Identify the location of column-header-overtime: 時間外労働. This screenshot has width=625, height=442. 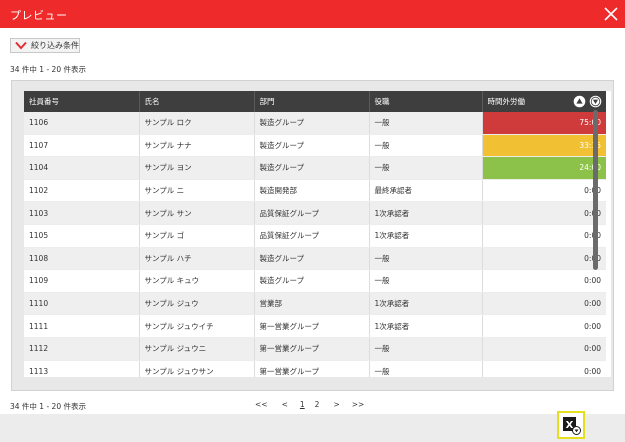
(544, 101).